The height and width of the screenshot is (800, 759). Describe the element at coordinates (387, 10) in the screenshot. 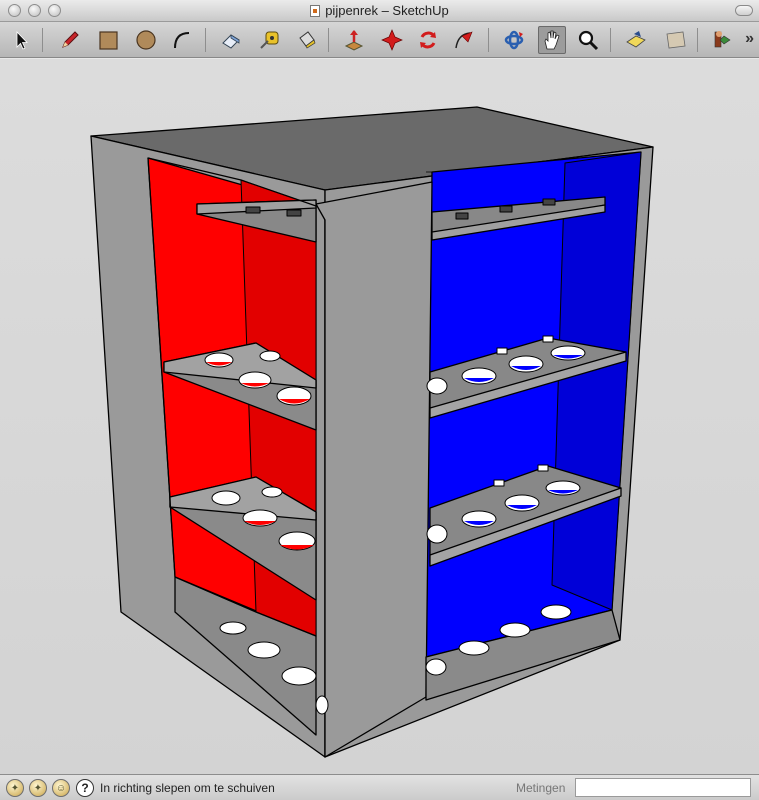

I see `window-title: pijpenrek – SketchUp` at that location.